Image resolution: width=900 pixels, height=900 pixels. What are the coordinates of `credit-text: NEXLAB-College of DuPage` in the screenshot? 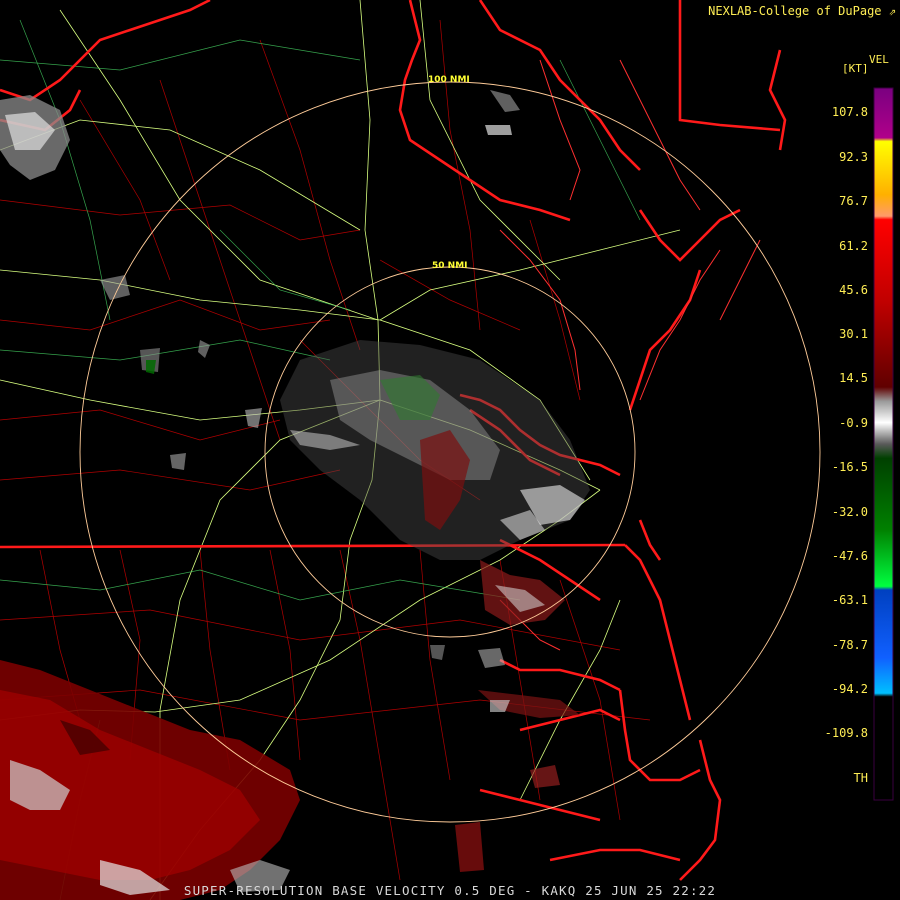 It's located at (795, 11).